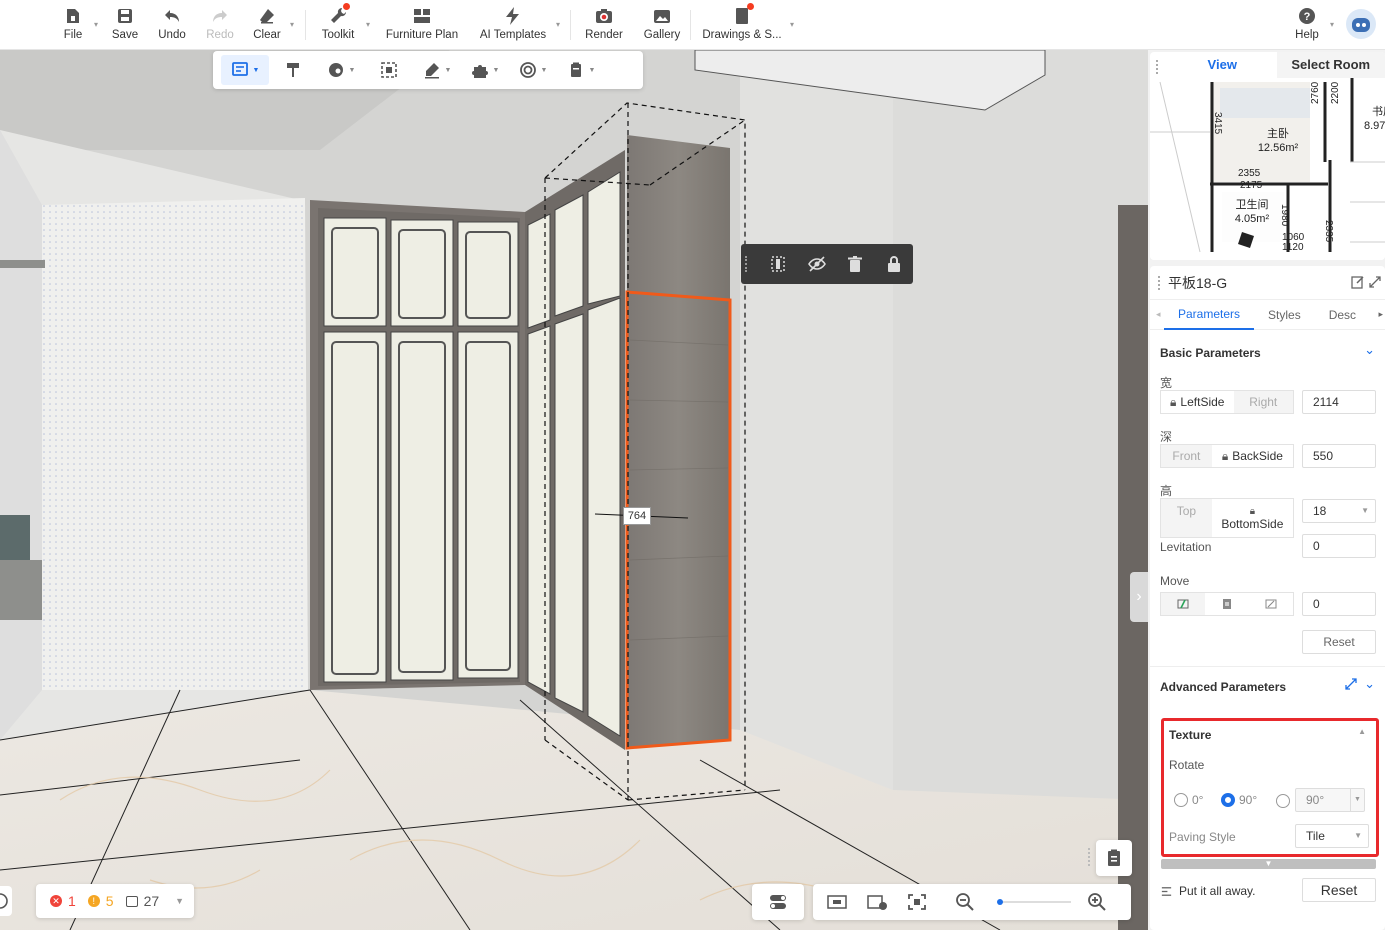 The height and width of the screenshot is (930, 1385). What do you see at coordinates (1183, 604) in the screenshot?
I see `move-x-button` at bounding box center [1183, 604].